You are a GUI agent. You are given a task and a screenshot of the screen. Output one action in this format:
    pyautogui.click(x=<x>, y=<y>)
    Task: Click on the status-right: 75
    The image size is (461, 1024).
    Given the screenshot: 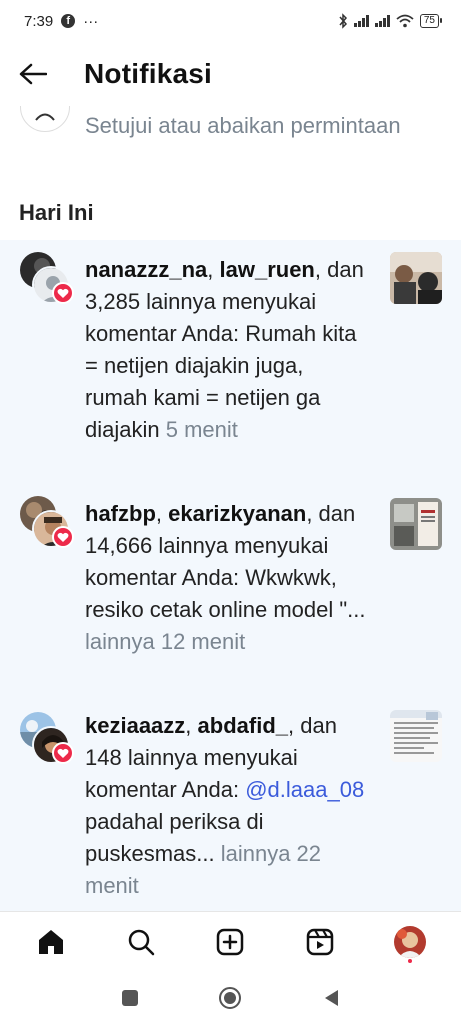 What is the action you would take?
    pyautogui.click(x=390, y=21)
    